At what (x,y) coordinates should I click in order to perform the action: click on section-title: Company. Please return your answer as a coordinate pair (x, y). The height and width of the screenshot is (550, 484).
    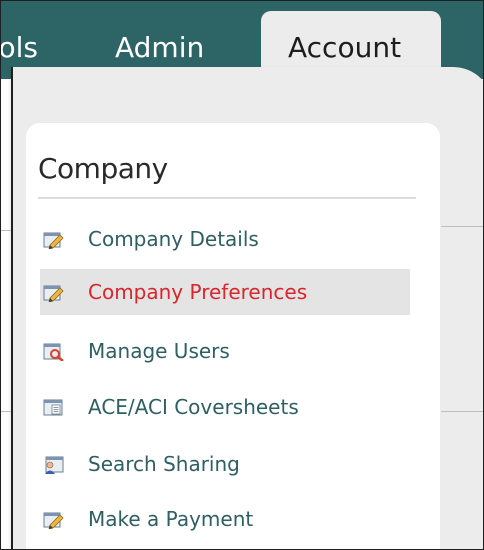
    Looking at the image, I should click on (103, 168).